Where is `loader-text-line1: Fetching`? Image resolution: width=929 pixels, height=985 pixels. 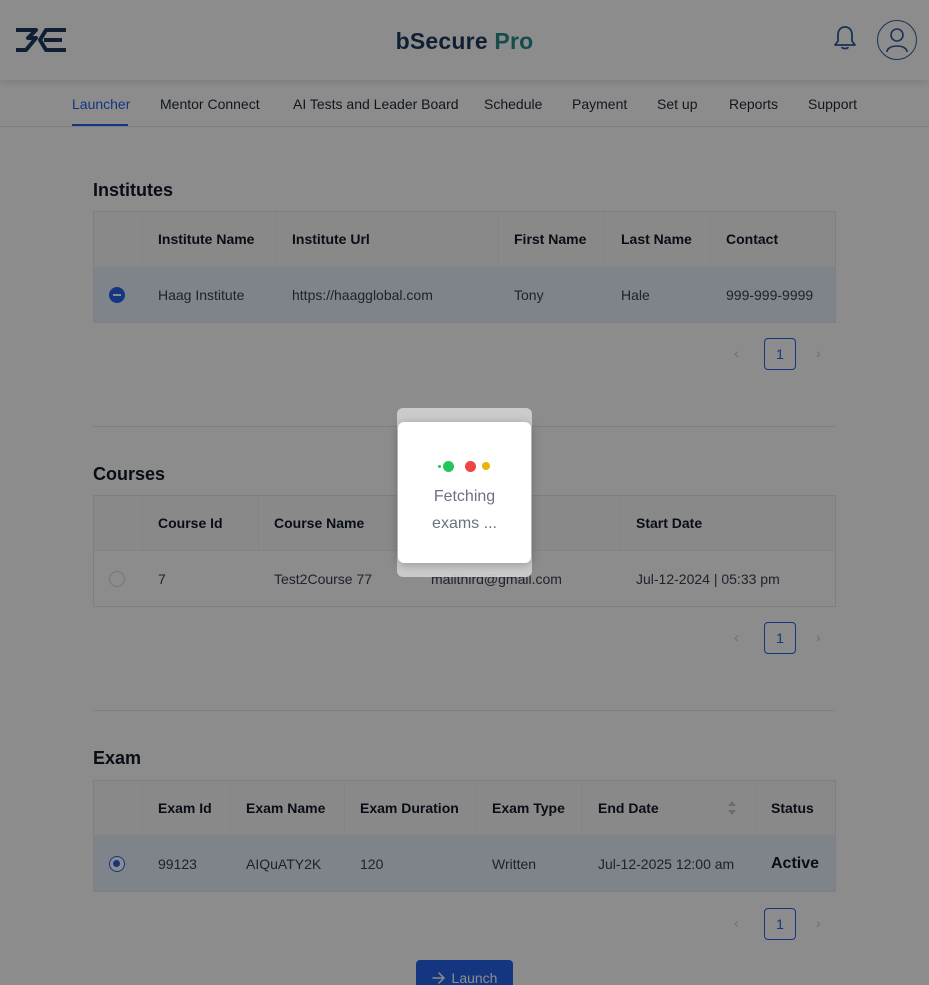
loader-text-line1: Fetching is located at coordinates (464, 496).